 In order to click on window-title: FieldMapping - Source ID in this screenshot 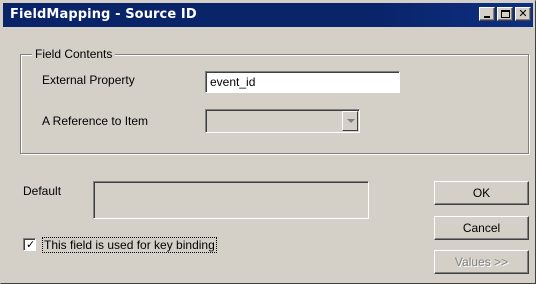, I will do `click(103, 14)`.